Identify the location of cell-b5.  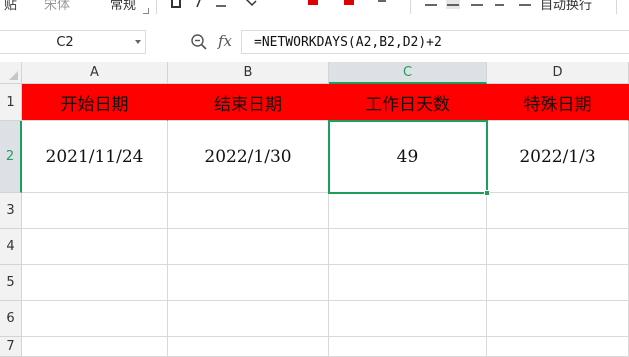
(248, 283).